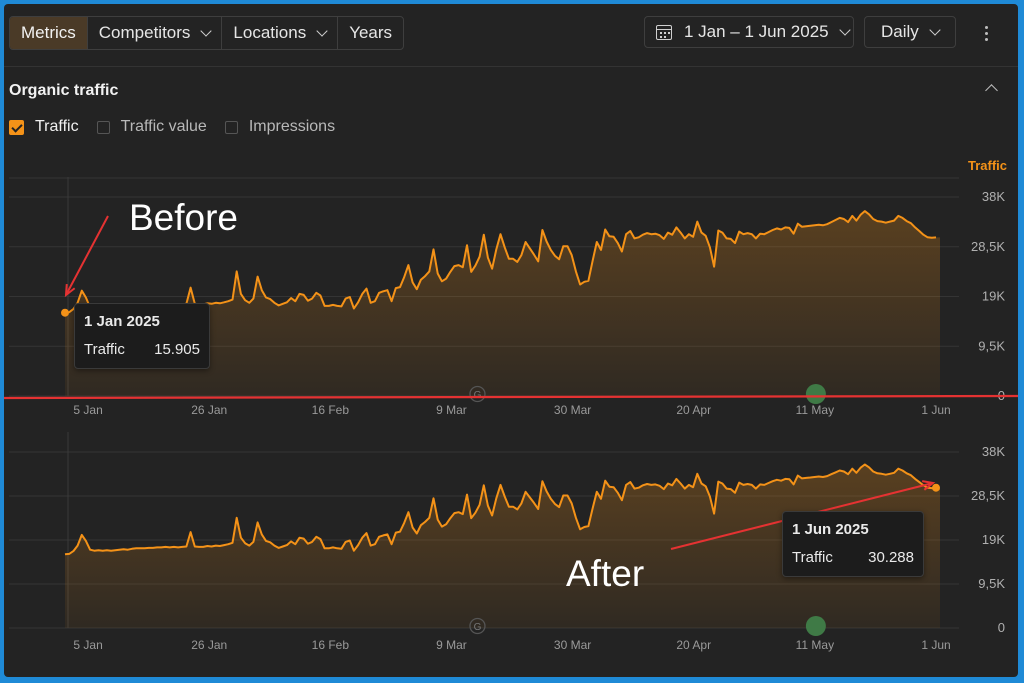 The image size is (1024, 683). Describe the element at coordinates (830, 529) in the screenshot. I see `tooltip-date: 1 Jun 2025` at that location.